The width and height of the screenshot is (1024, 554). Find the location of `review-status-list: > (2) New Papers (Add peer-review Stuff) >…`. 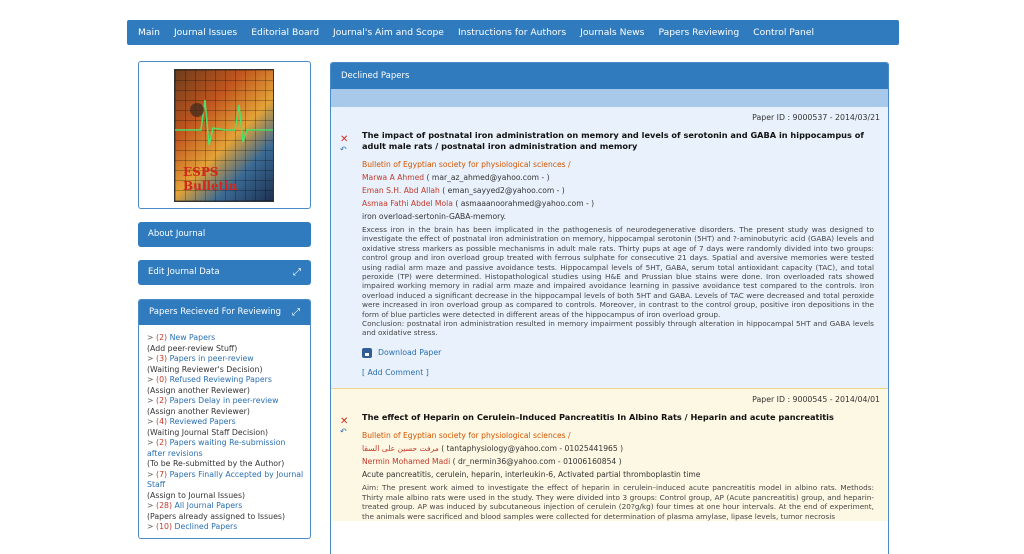

review-status-list: > (2) New Papers (Add peer-review Stuff) >… is located at coordinates (224, 429).